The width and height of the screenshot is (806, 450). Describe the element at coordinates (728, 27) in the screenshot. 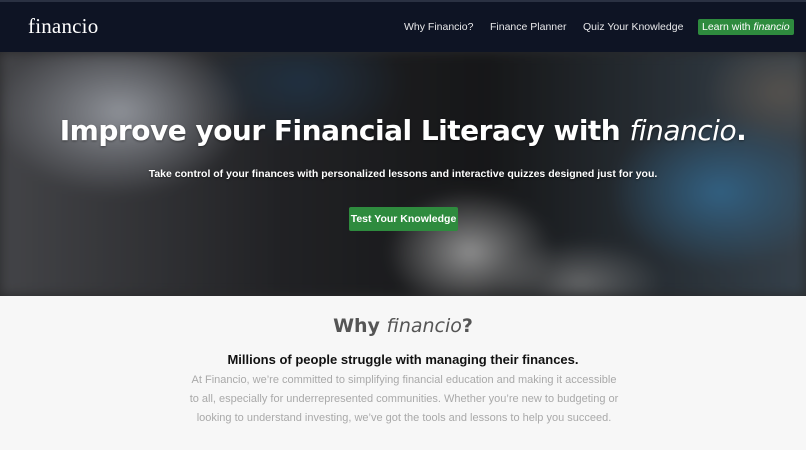

I see `cta-label: Learn with` at that location.